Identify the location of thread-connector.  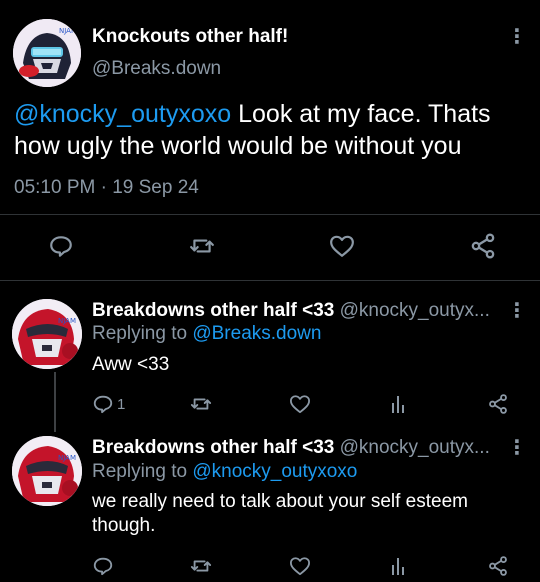
(55, 402).